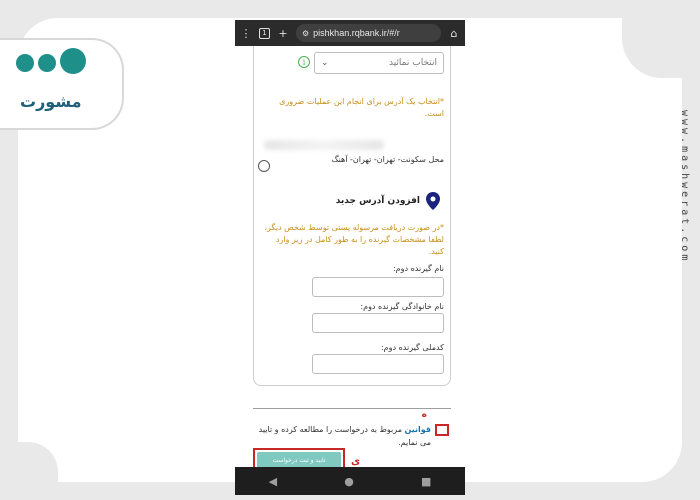 This screenshot has height=500, width=700. Describe the element at coordinates (652, 48) in the screenshot. I see `card-corner-cutout` at that location.